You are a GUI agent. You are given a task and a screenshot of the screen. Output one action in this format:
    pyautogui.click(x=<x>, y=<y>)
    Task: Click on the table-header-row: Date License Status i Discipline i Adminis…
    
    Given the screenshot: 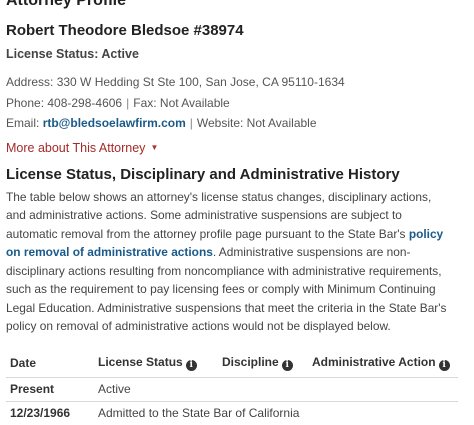 What is the action you would take?
    pyautogui.click(x=232, y=365)
    